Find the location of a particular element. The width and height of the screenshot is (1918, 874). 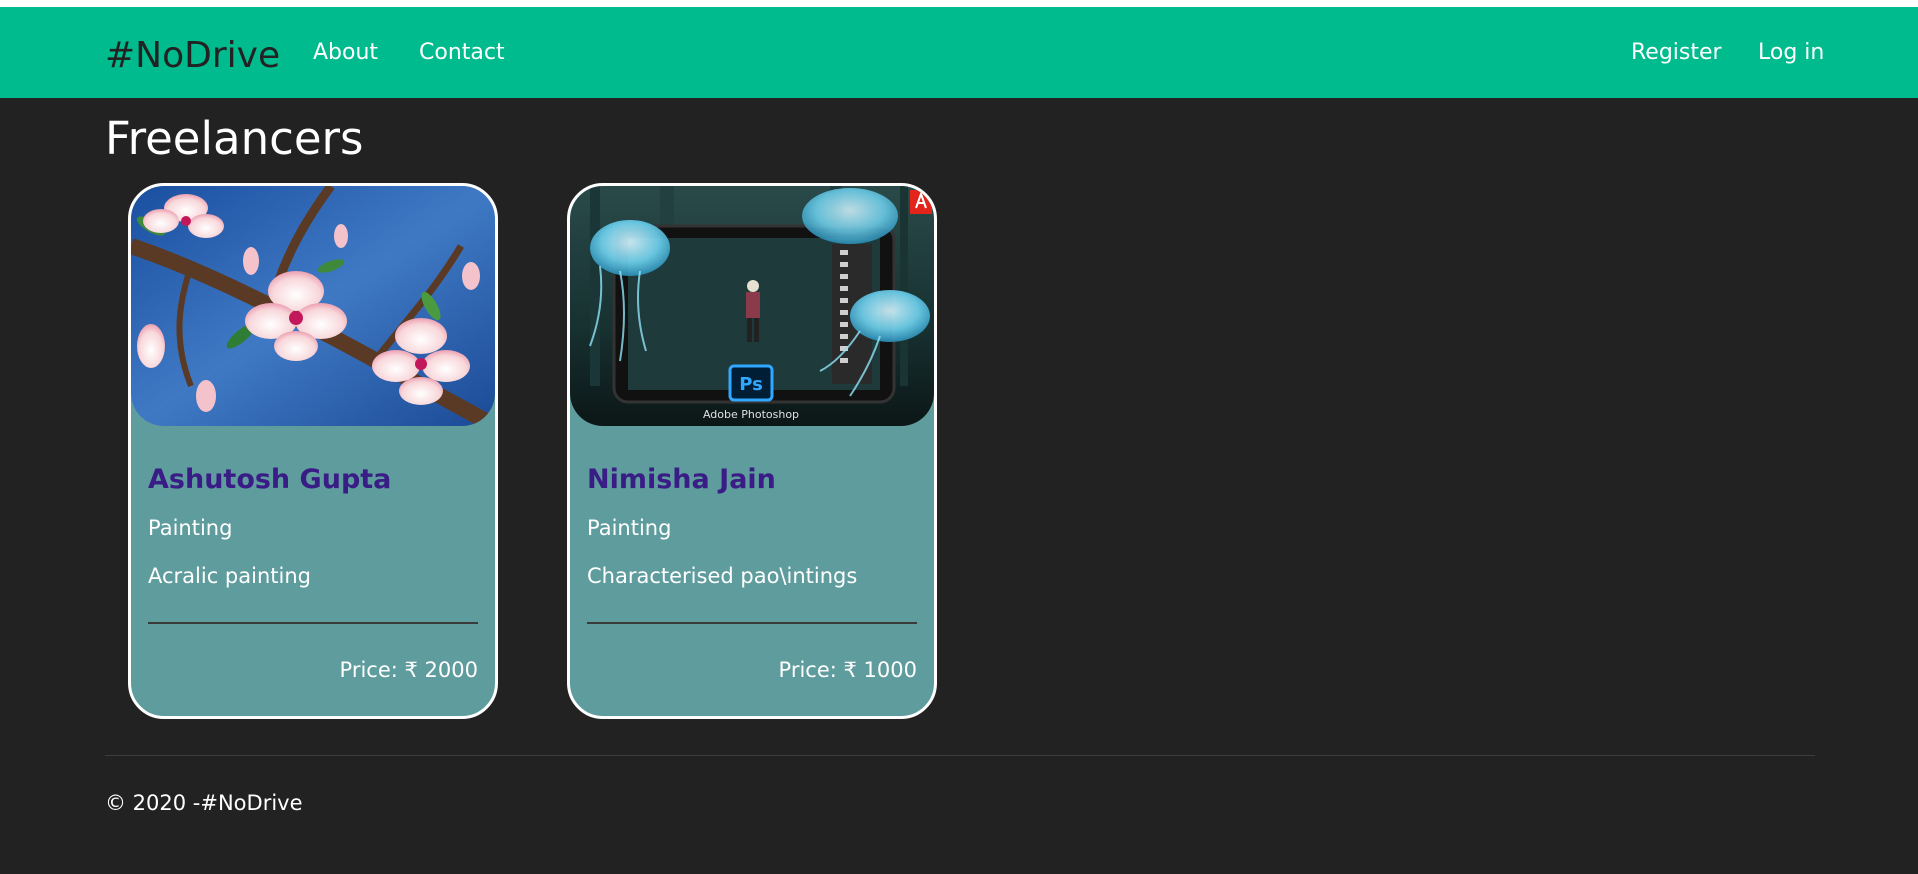

footer-divider is located at coordinates (960, 755).